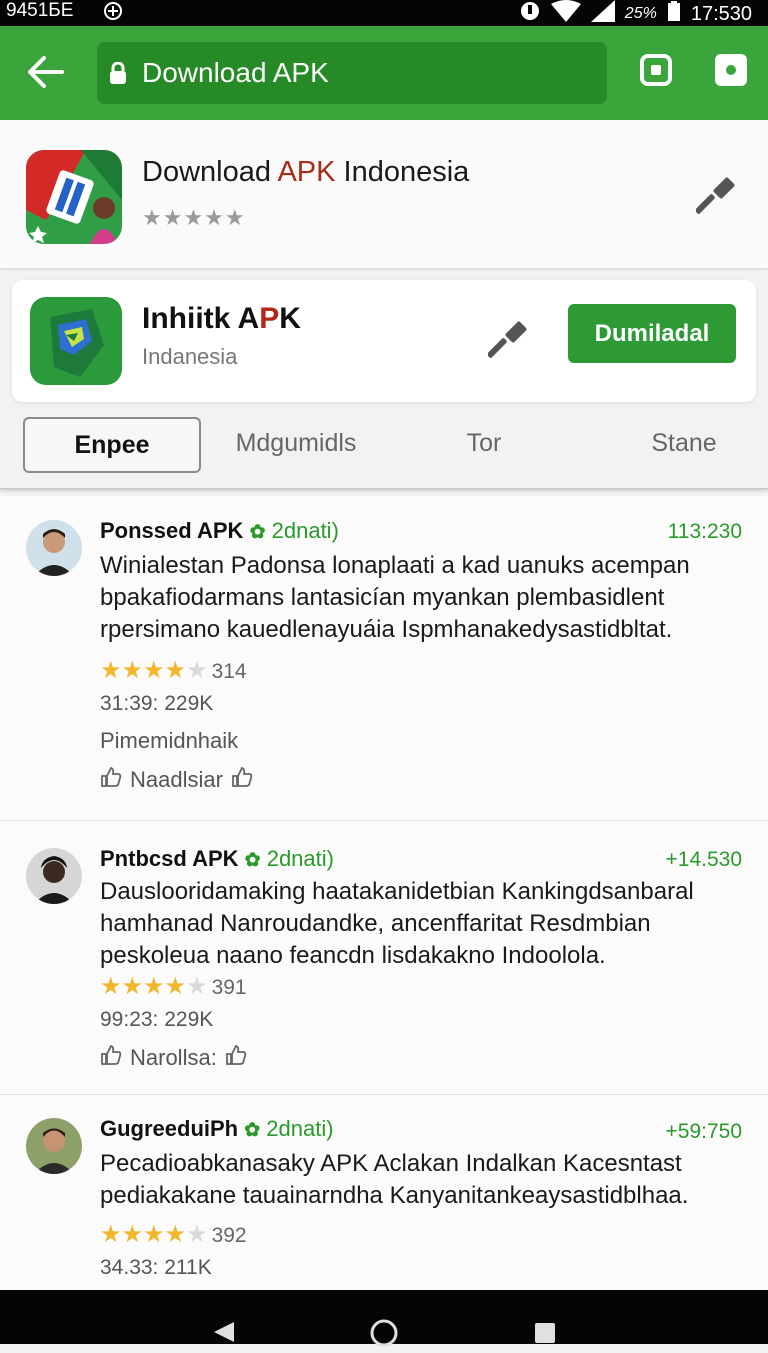  What do you see at coordinates (112, 445) in the screenshot?
I see `tab-enpee: Enpee` at bounding box center [112, 445].